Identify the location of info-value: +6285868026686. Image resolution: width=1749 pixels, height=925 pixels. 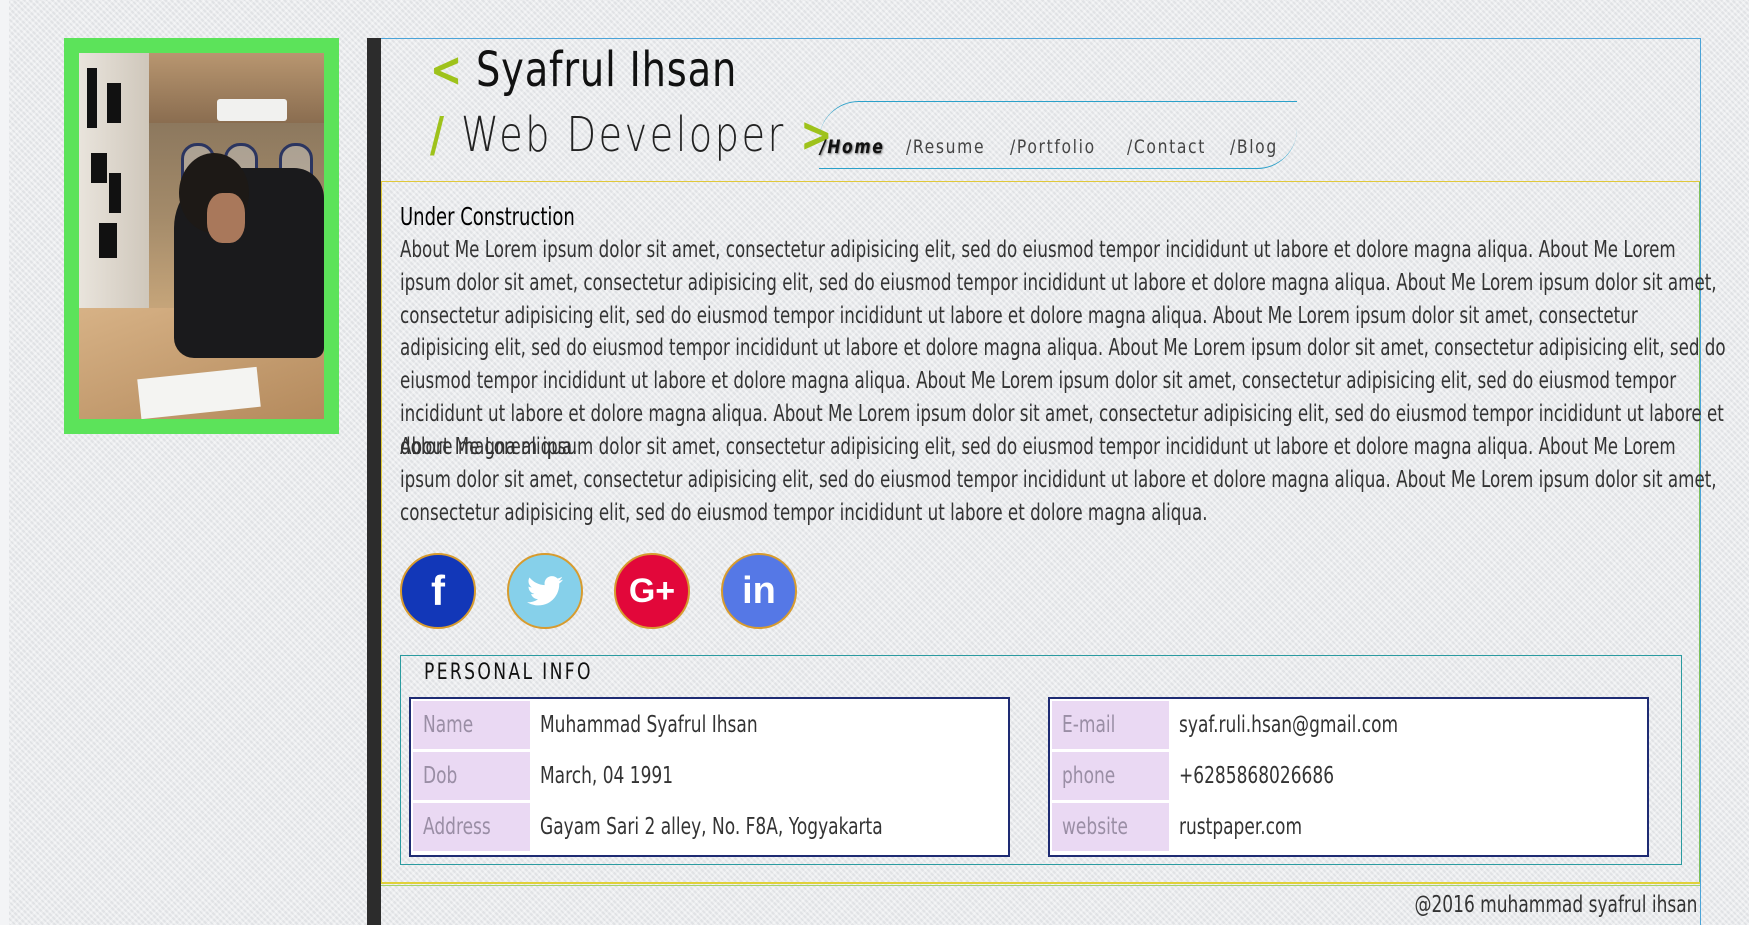
(1257, 776).